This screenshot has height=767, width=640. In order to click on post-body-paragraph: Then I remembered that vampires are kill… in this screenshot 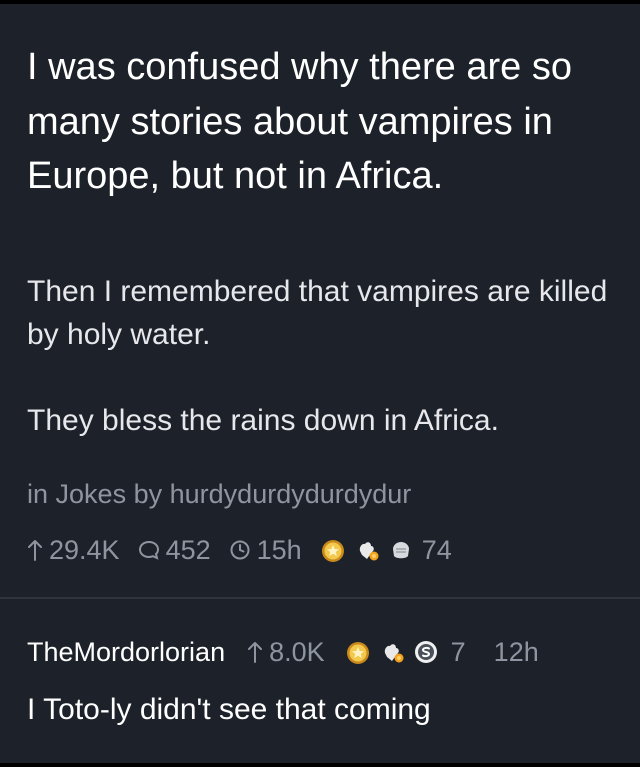, I will do `click(317, 313)`.